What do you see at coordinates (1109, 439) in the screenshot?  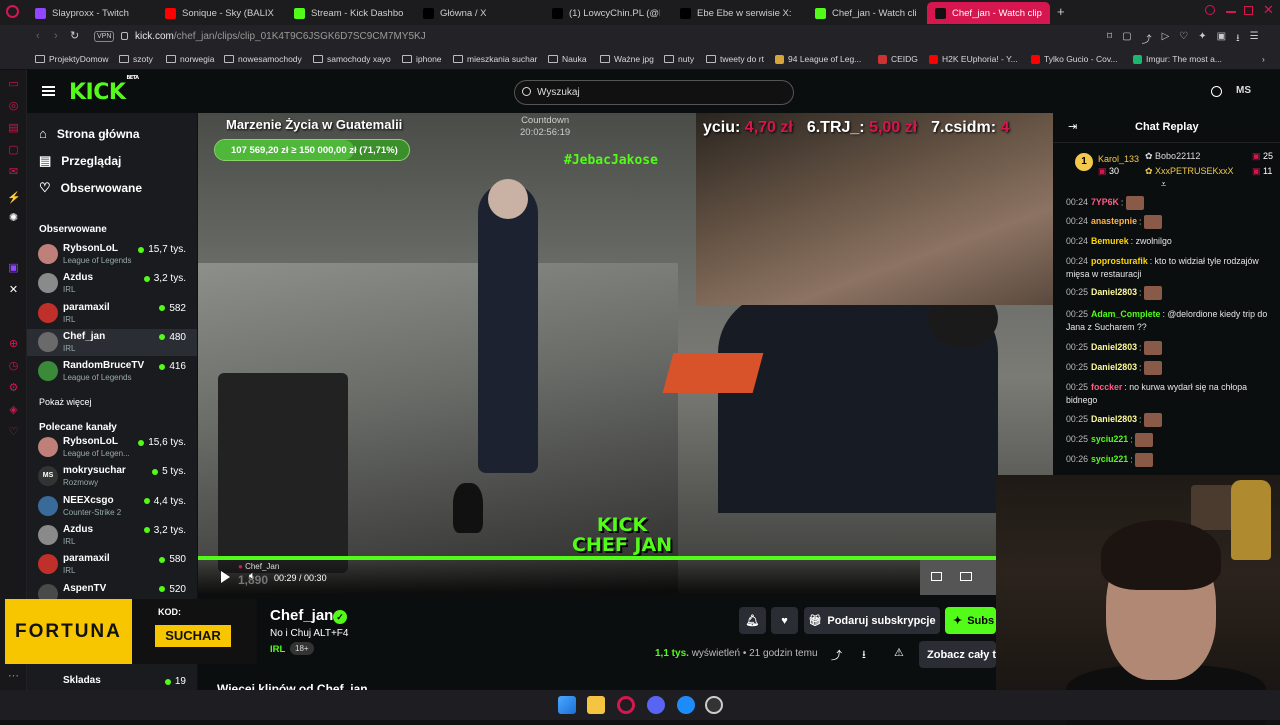 I see `message-user: syciu221` at bounding box center [1109, 439].